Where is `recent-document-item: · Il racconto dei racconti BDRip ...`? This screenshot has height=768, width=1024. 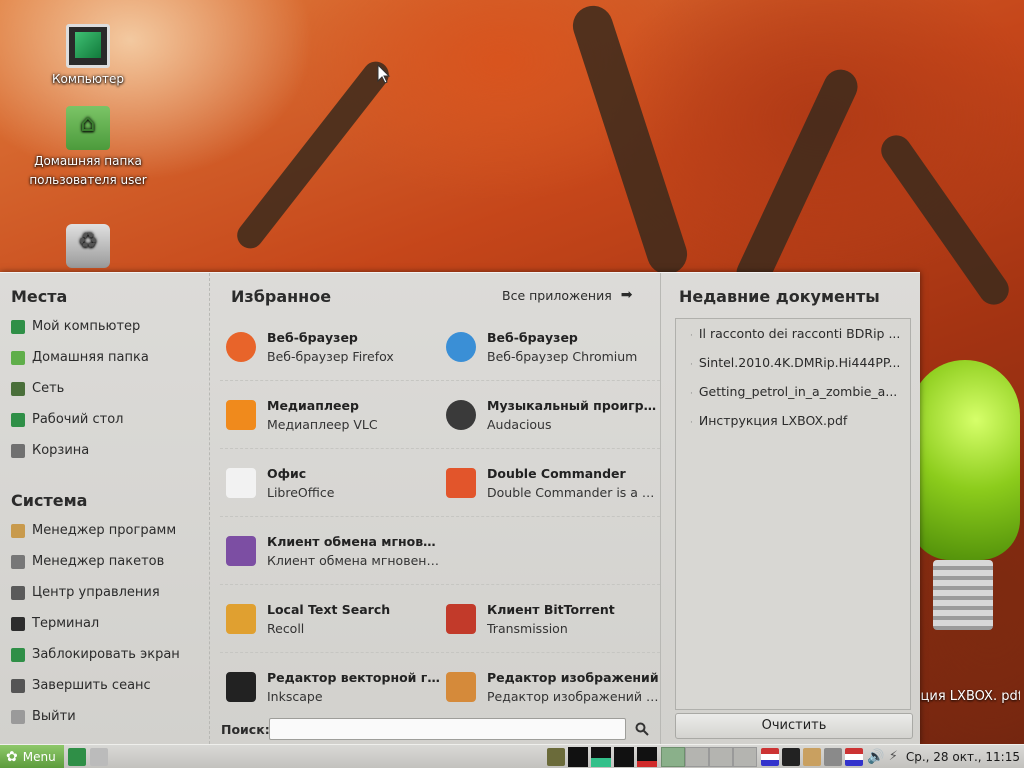
recent-document-item: · Il racconto dei racconti BDRip ... is located at coordinates (793, 333).